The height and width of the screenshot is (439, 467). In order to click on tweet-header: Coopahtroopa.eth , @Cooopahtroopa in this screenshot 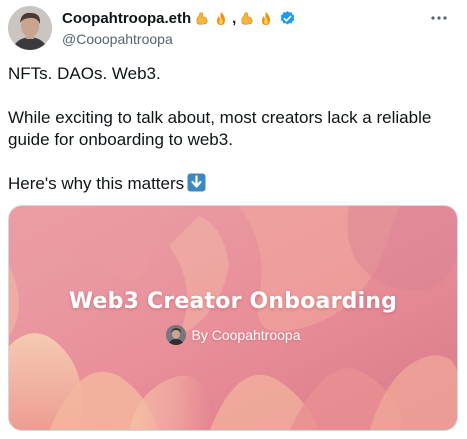, I will do `click(233, 28)`.